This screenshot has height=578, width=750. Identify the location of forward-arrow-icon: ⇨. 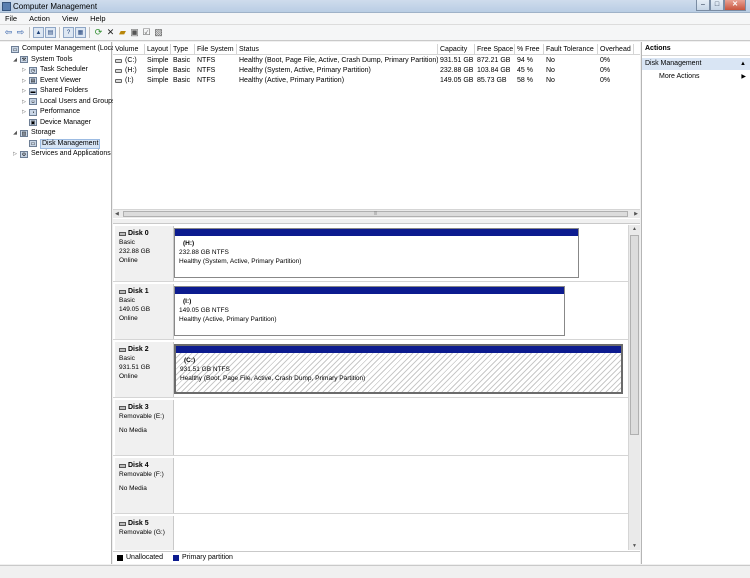
(20, 32).